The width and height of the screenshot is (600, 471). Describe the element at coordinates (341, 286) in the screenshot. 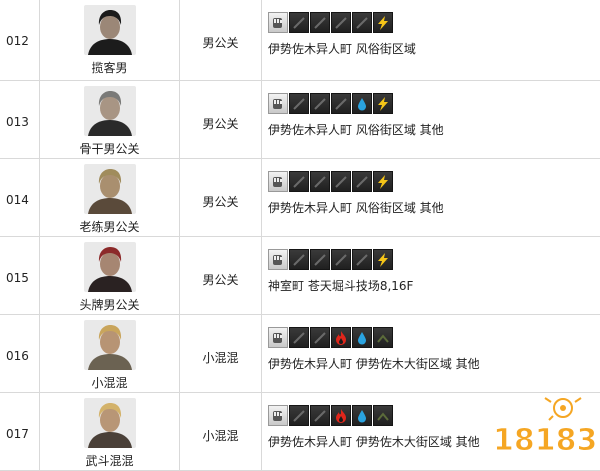

I see `enemy-location: 神室町 苍天堀斗技场8,16F` at that location.